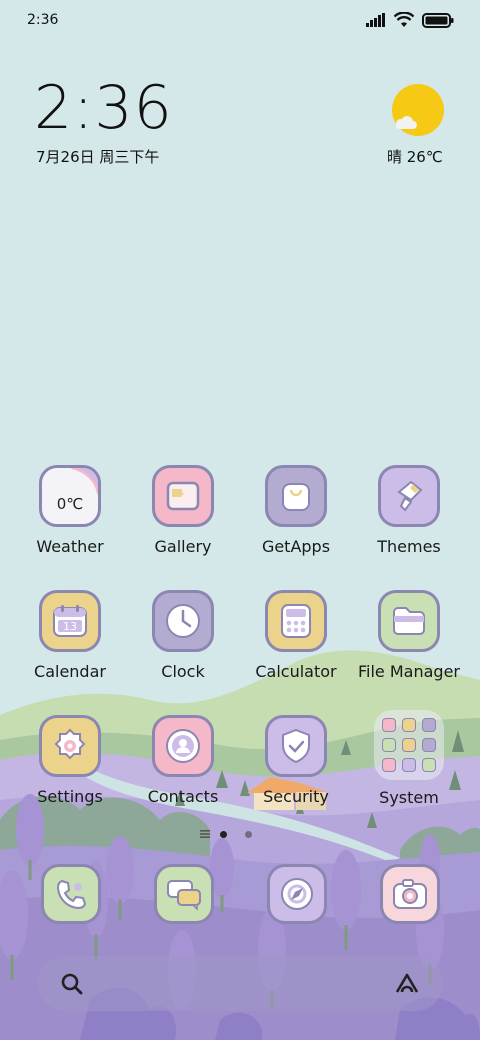  I want to click on assistant-icon, so click(407, 984).